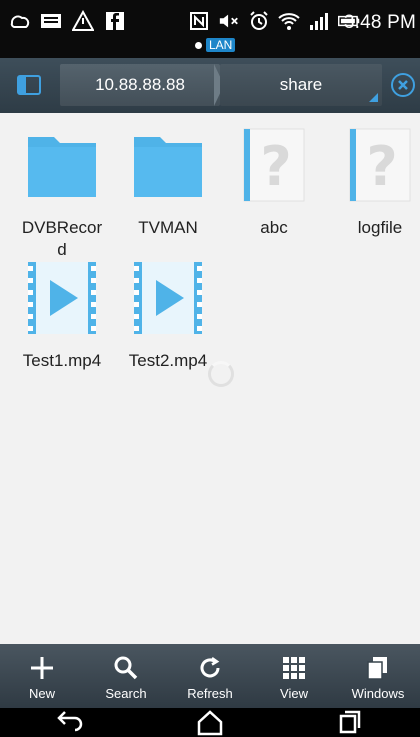 This screenshot has width=420, height=737. Describe the element at coordinates (319, 21) in the screenshot. I see `signal-icon` at that location.